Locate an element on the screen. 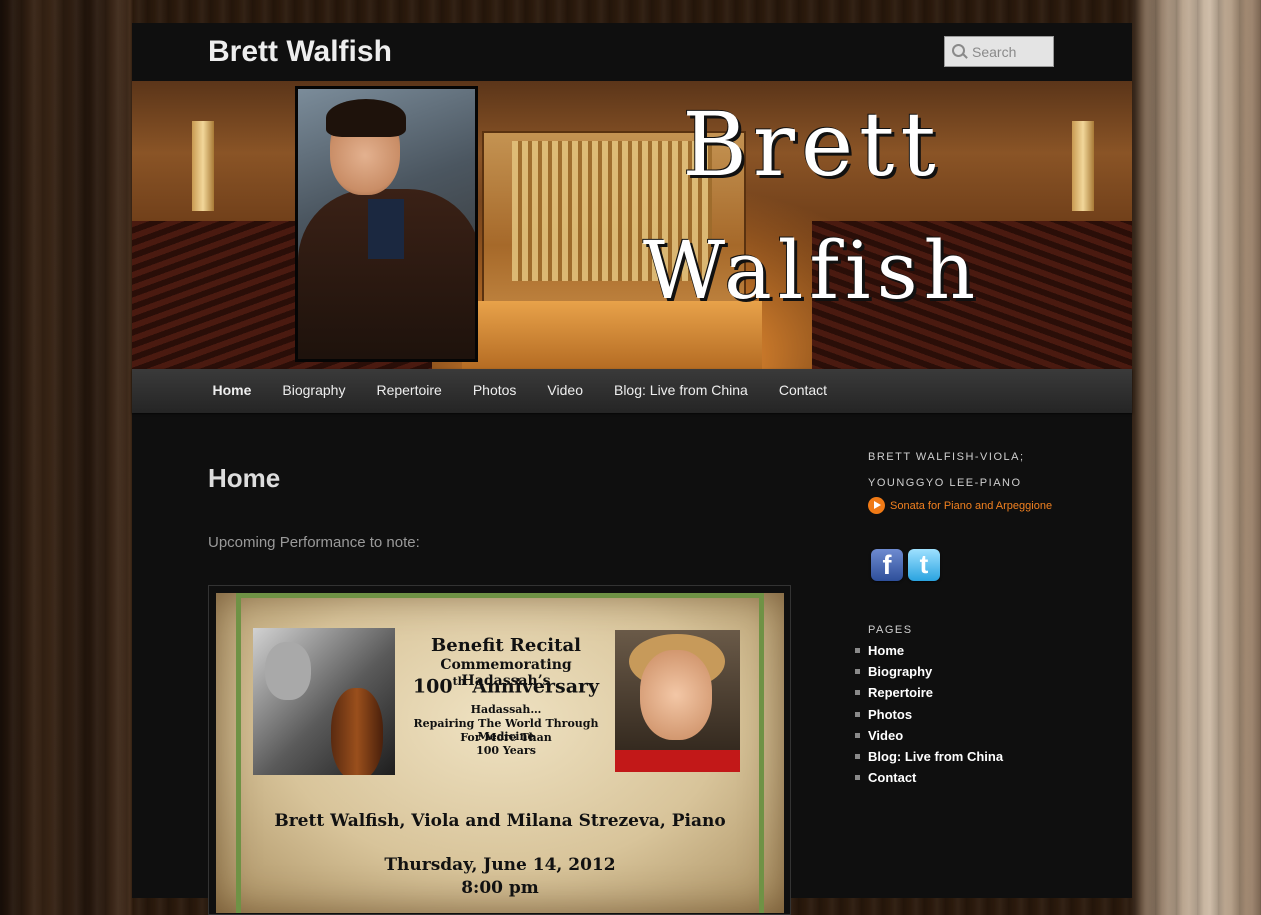  pages-item-blog: Blog: Live from China is located at coordinates (928, 756).